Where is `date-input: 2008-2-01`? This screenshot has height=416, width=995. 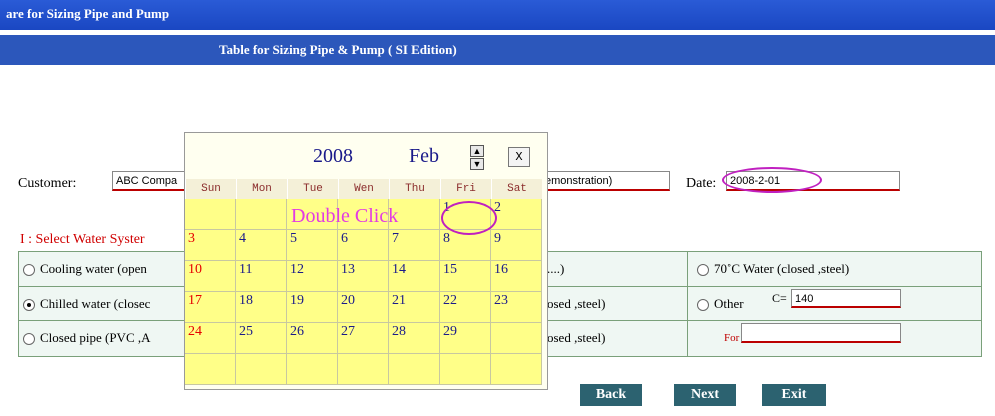 date-input: 2008-2-01 is located at coordinates (813, 181).